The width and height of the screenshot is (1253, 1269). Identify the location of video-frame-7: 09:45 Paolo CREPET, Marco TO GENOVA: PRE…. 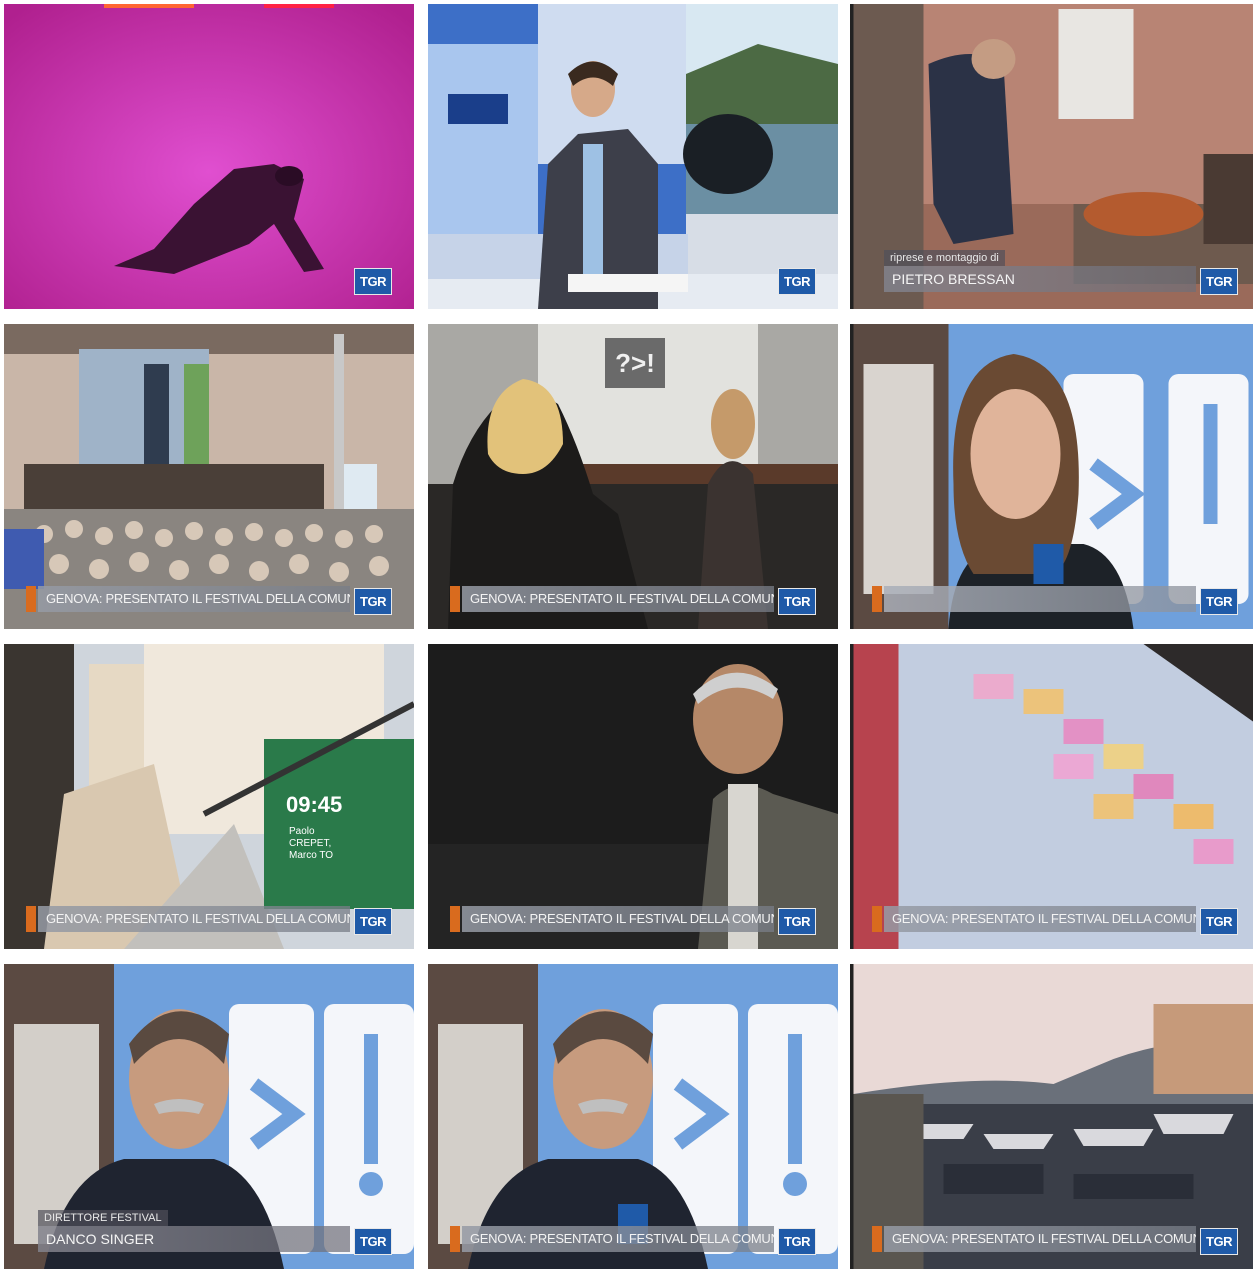
(209, 796).